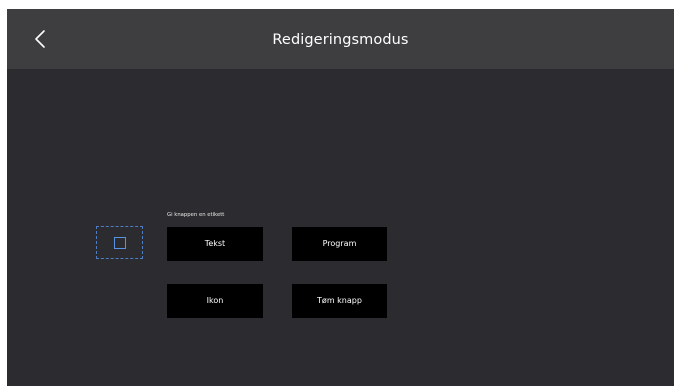 This screenshot has height=387, width=681. I want to click on label-prompt: Gi knappen en etikett, so click(196, 215).